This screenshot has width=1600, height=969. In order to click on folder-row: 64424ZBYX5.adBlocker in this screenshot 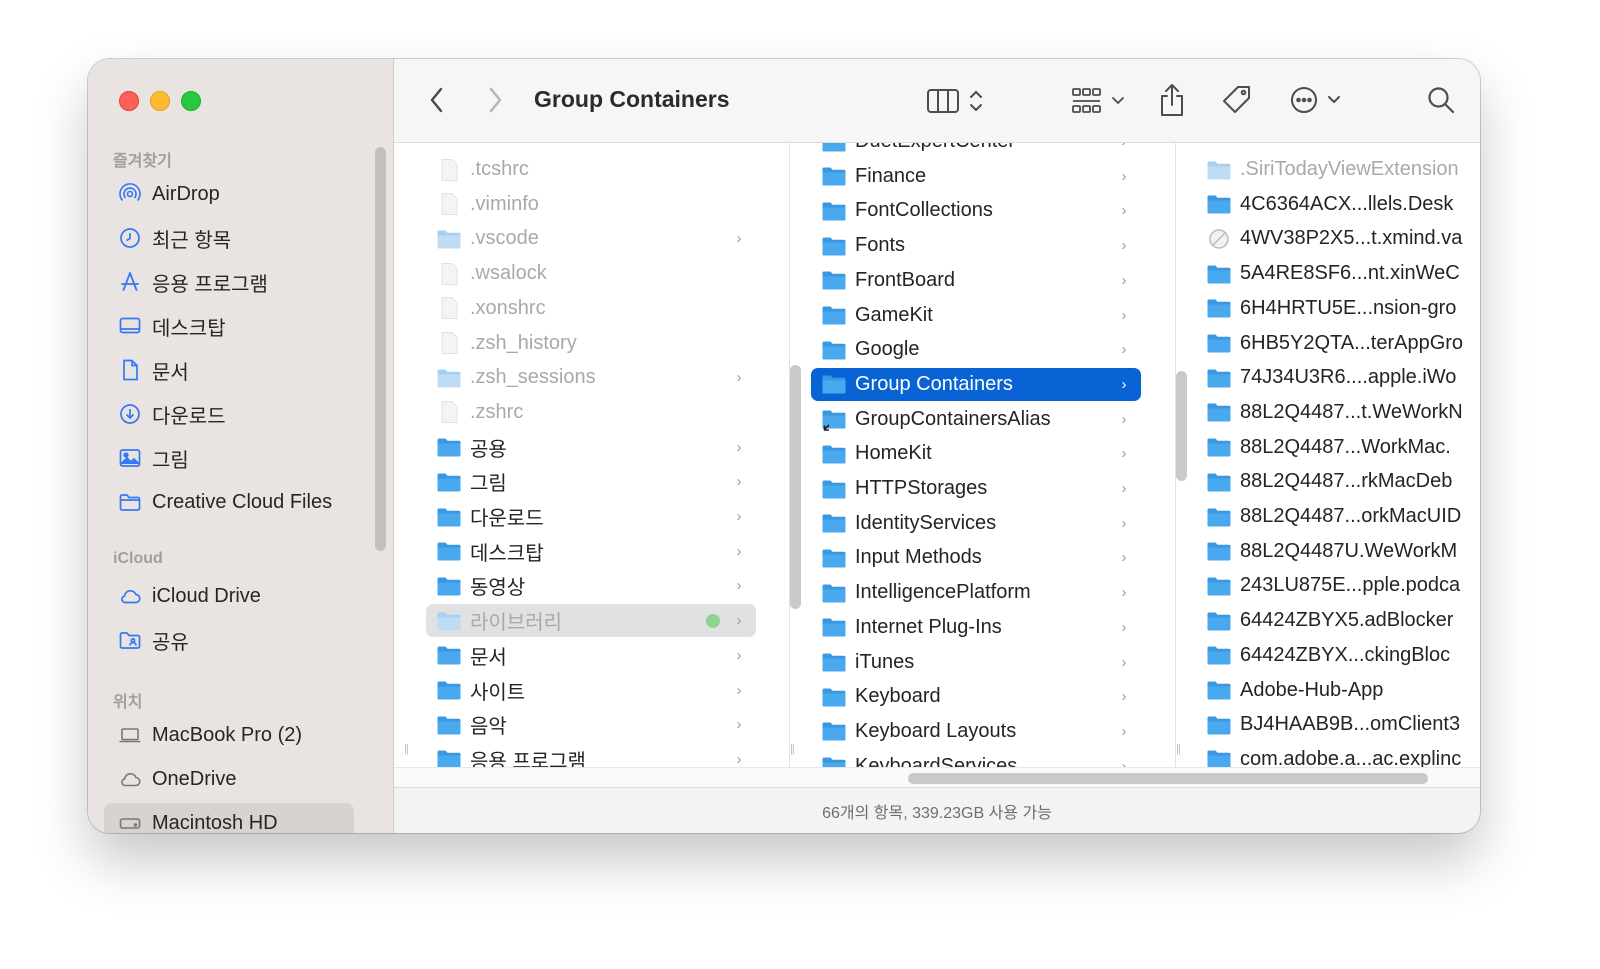, I will do `click(1338, 620)`.